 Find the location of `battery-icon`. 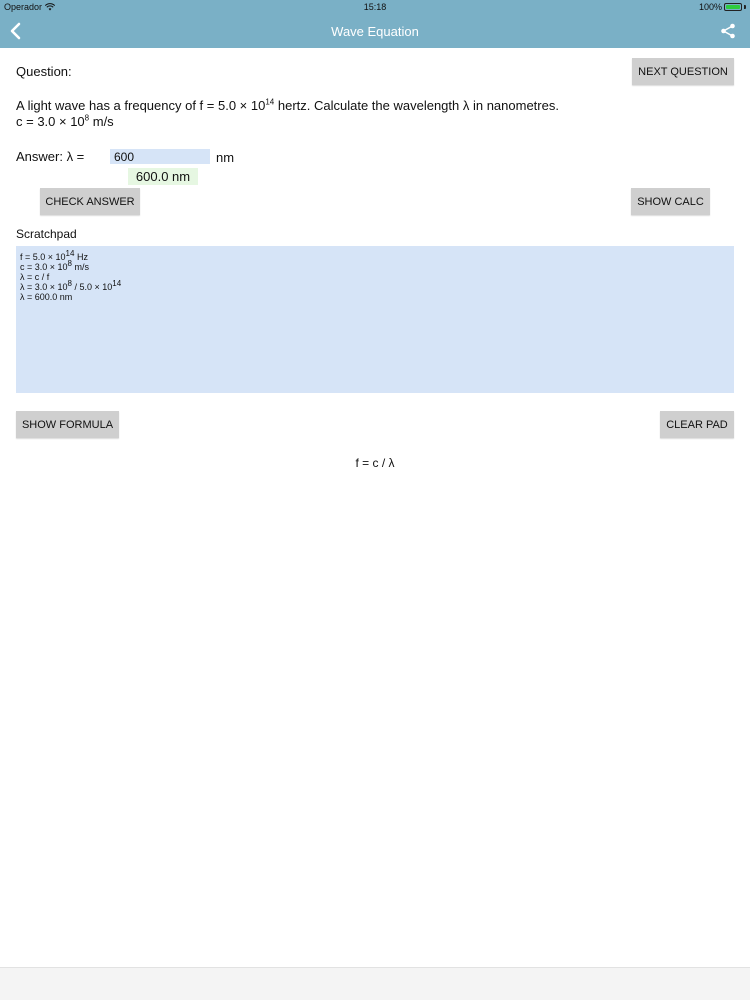

battery-icon is located at coordinates (733, 7).